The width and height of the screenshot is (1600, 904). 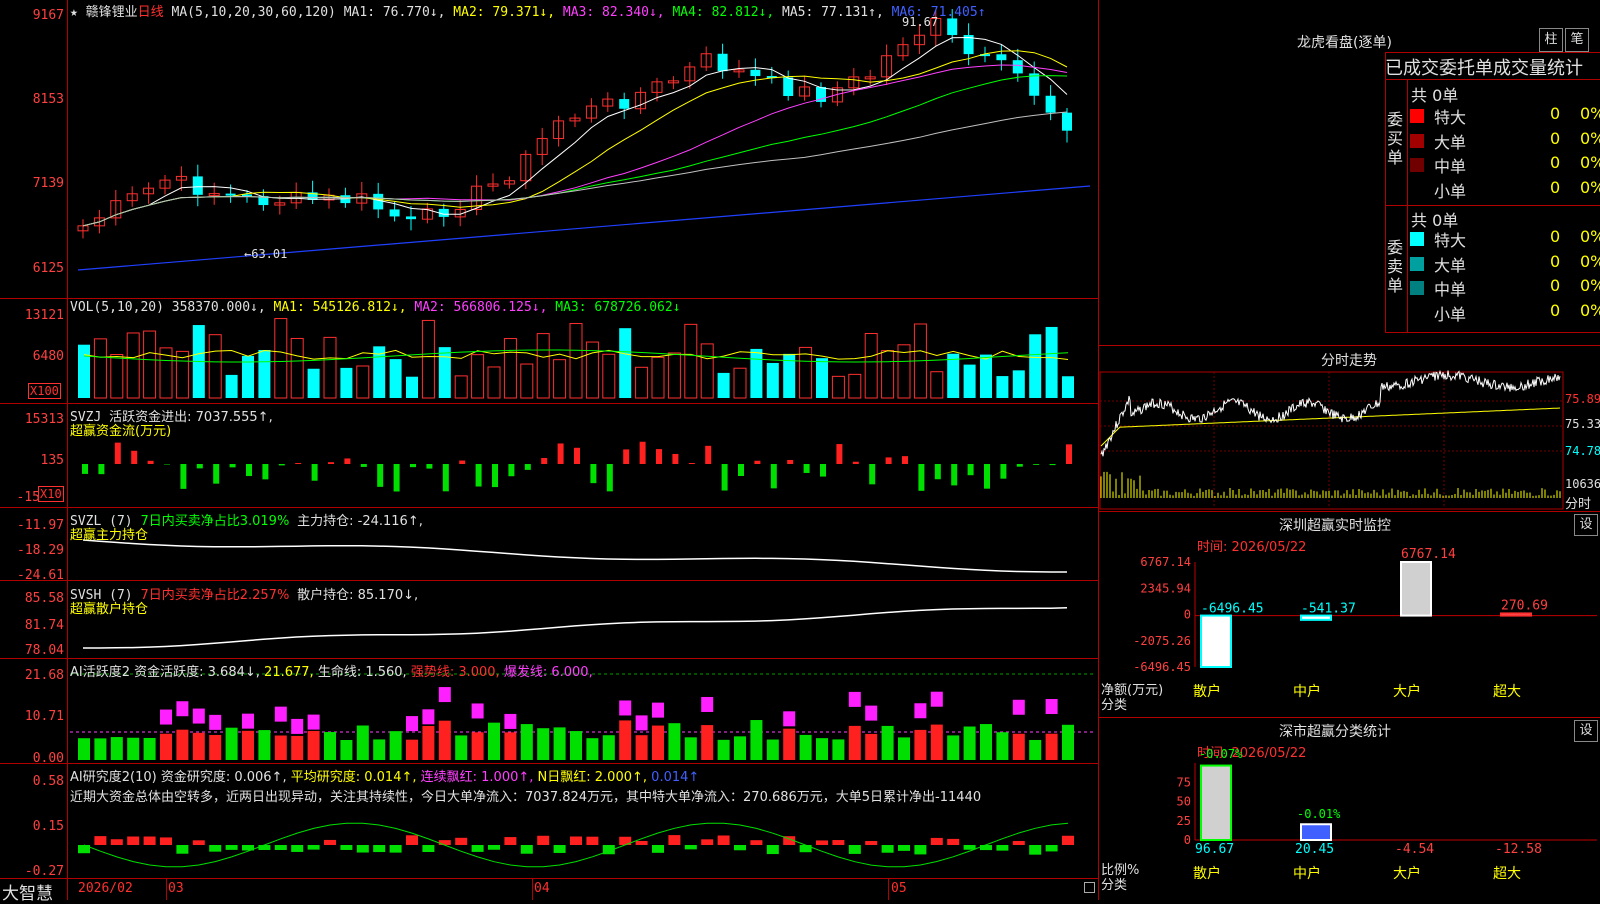 What do you see at coordinates (1319, 814) in the screenshot?
I see `szc-top-label: -0.01%` at bounding box center [1319, 814].